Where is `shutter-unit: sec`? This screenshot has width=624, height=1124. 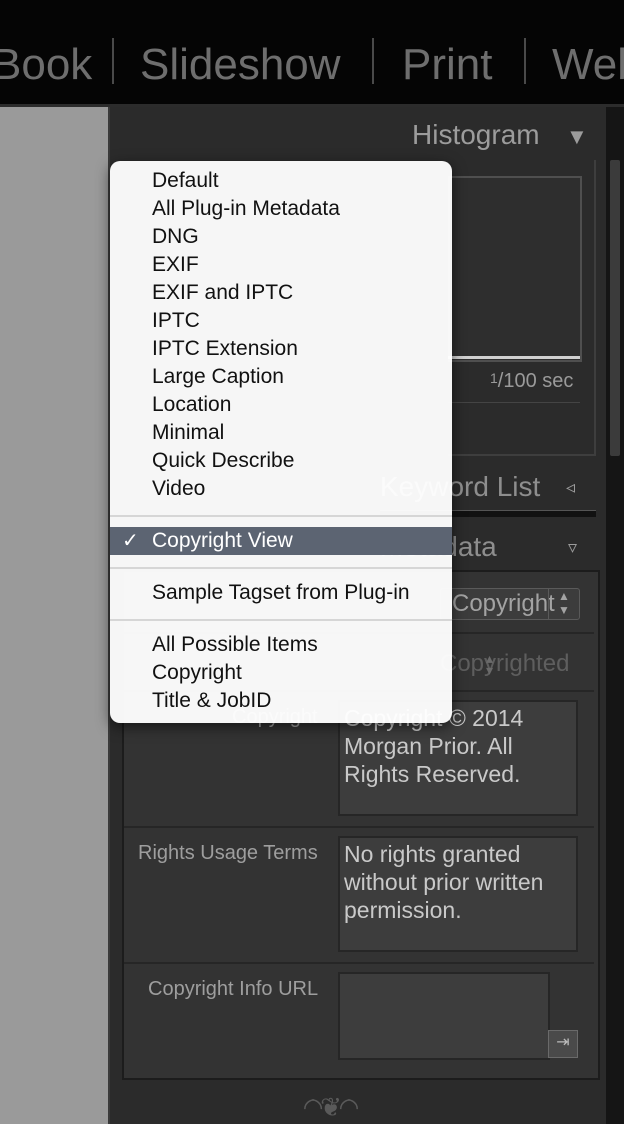 shutter-unit: sec is located at coordinates (558, 381).